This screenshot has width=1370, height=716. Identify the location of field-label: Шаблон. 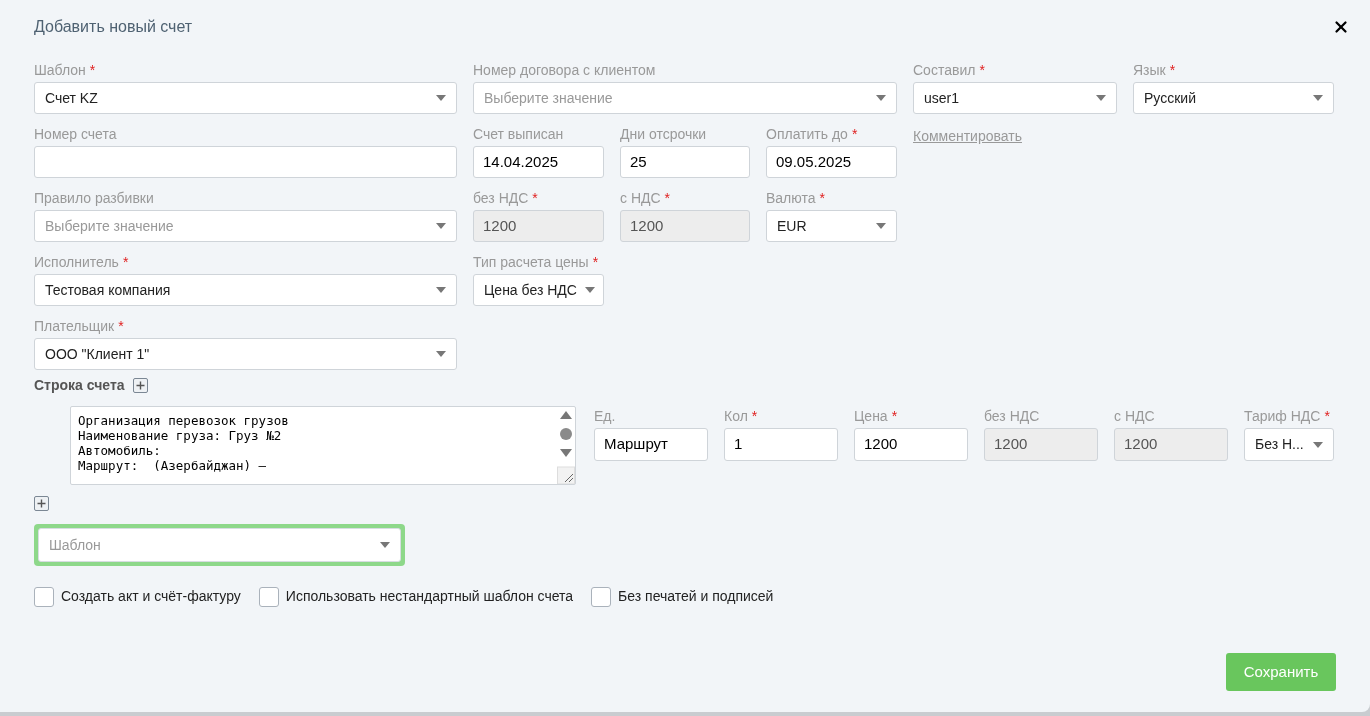
(60, 70).